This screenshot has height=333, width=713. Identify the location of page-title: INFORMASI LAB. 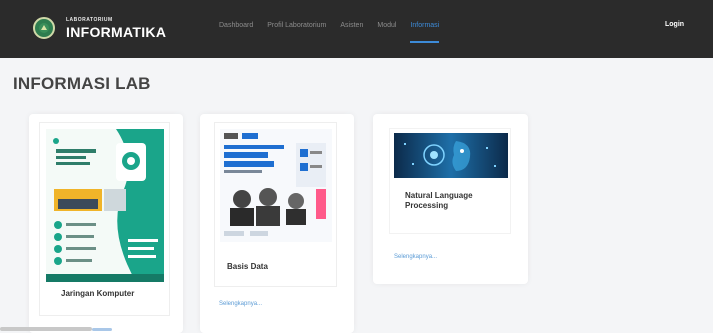
(82, 83).